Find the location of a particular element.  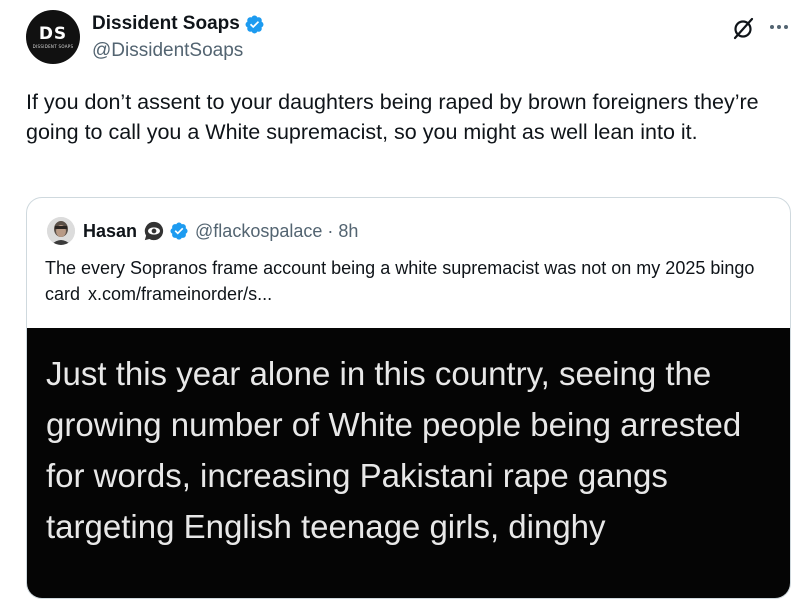

author-display-name: Dissident Soaps is located at coordinates (166, 24).